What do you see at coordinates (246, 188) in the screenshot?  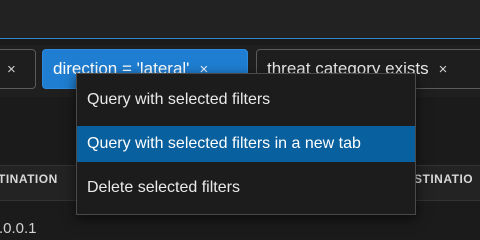 I see `menu-item-delete-filters: Delete selected filters` at bounding box center [246, 188].